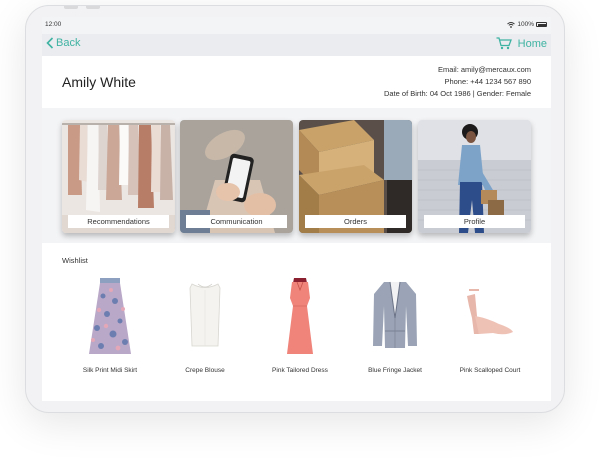 The height and width of the screenshot is (460, 600). What do you see at coordinates (474, 176) in the screenshot?
I see `tile-profile: Profile` at bounding box center [474, 176].